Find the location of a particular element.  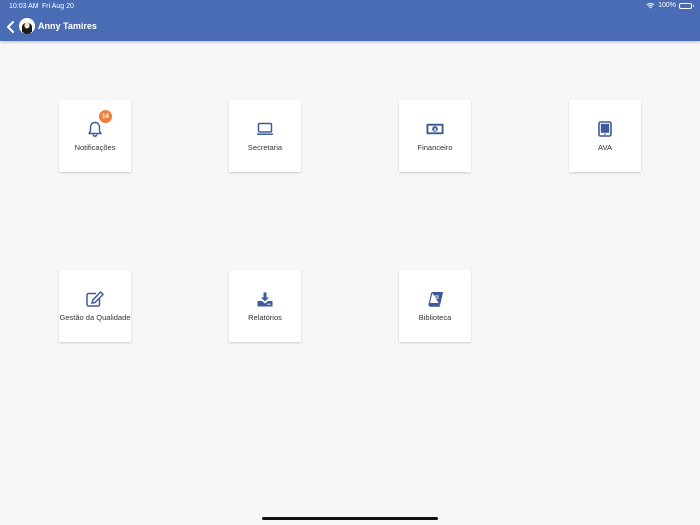

bell-icon is located at coordinates (95, 129).